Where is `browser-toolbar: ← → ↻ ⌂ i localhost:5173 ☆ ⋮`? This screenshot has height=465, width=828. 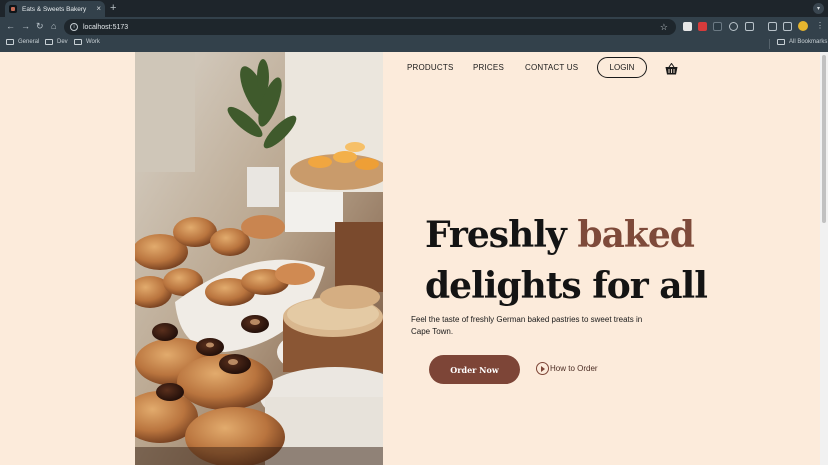 browser-toolbar: ← → ↻ ⌂ i localhost:5173 ☆ ⋮ is located at coordinates (414, 26).